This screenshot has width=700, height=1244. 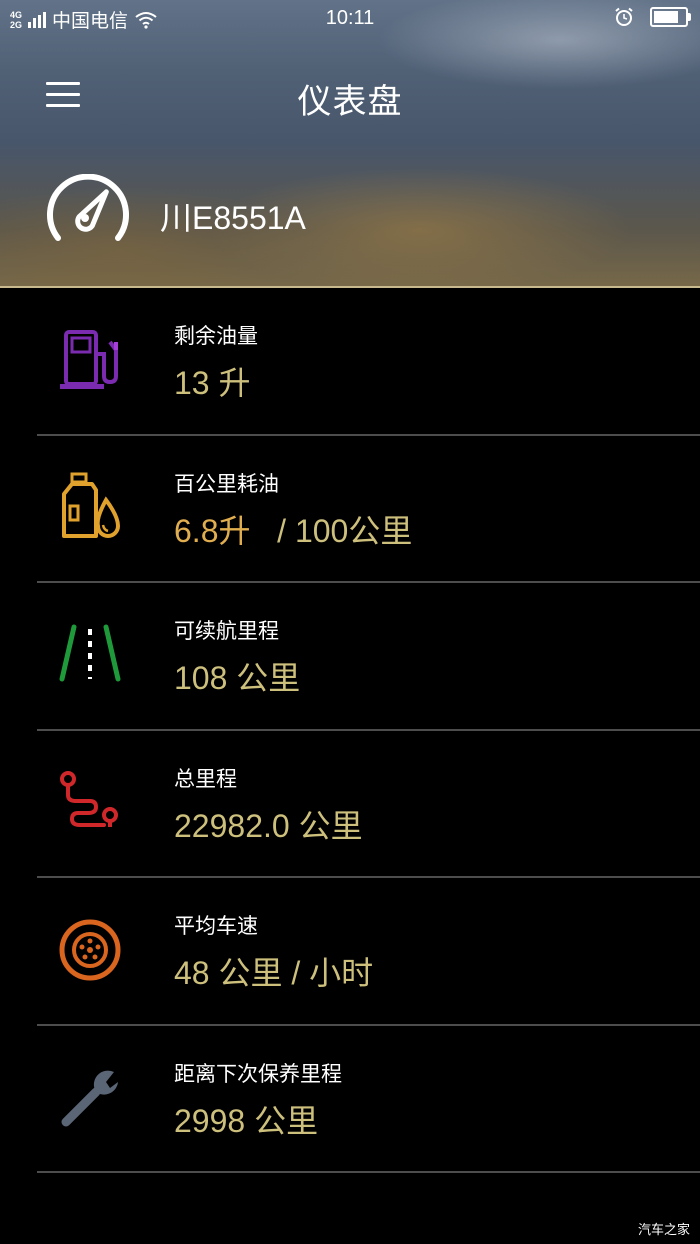 What do you see at coordinates (237, 678) in the screenshot?
I see `range-value: 108 公里` at bounding box center [237, 678].